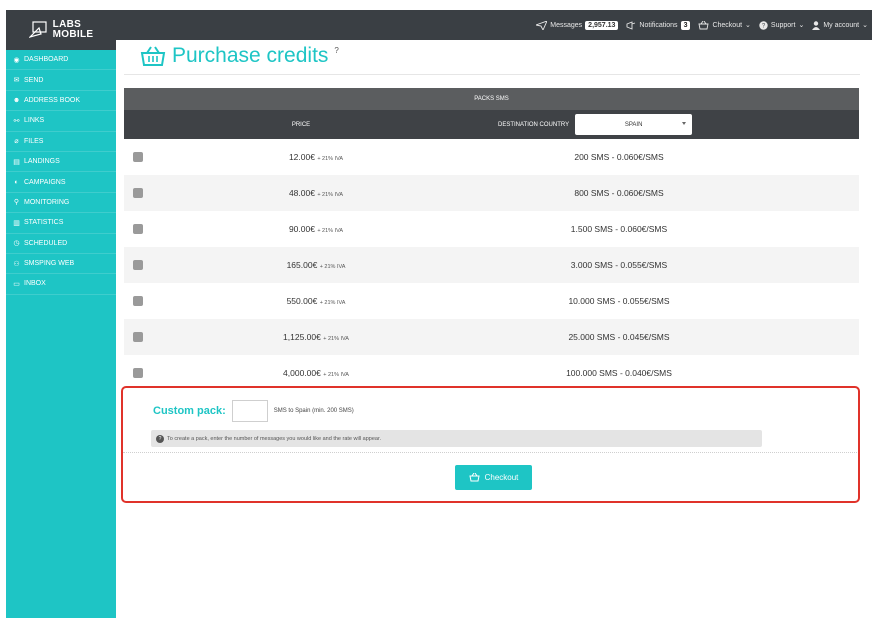 The width and height of the screenshot is (872, 618). I want to click on pack-sms: 10.000 SMS - 0.055€/SMS, so click(619, 301).